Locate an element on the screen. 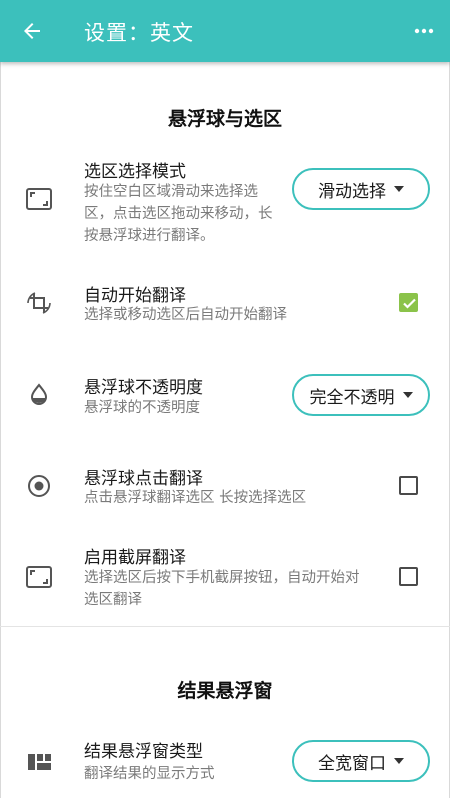 The image size is (450, 798). setting-description: 选择或移动选区后自动开始翻译 is located at coordinates (185, 315).